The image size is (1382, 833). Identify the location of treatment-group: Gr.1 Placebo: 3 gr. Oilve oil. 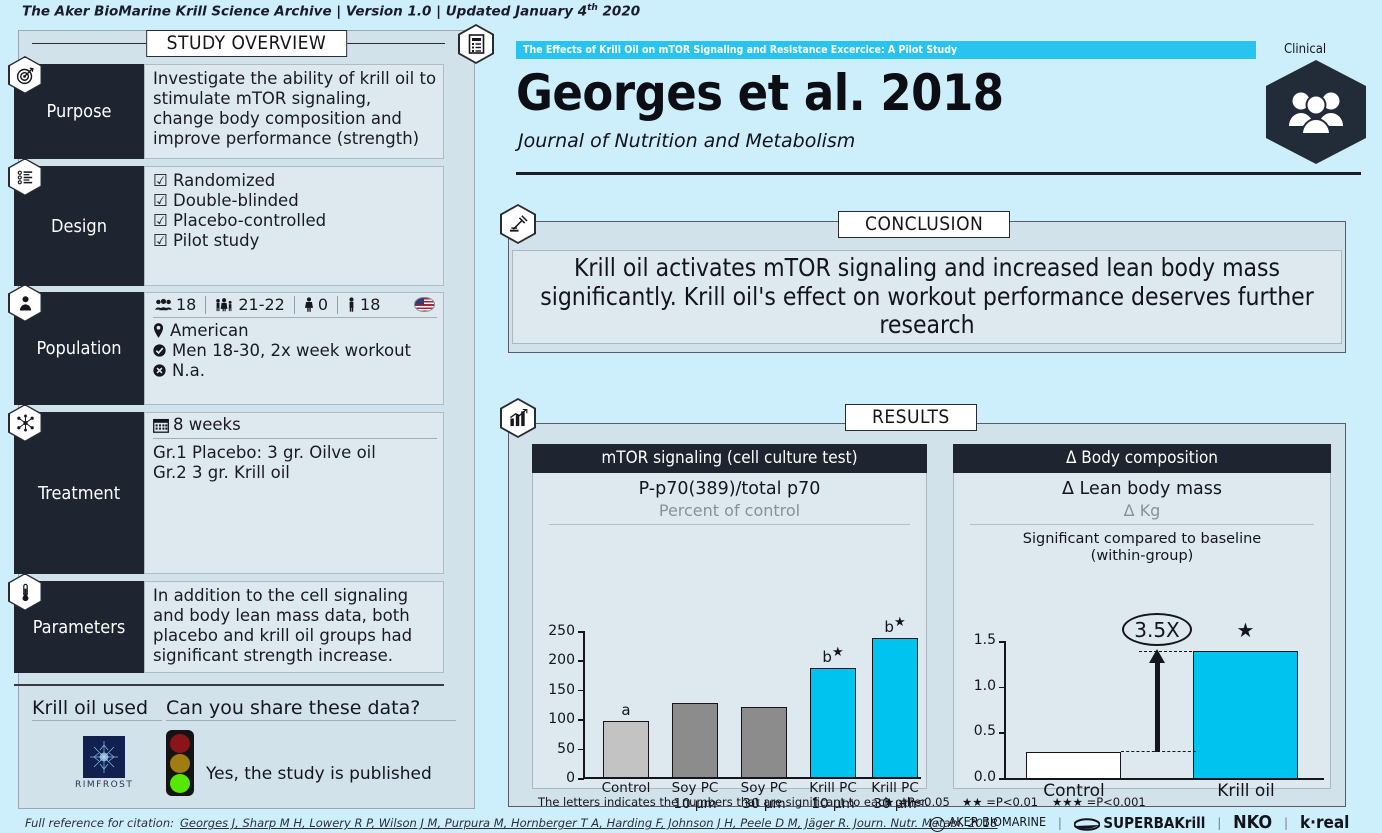
(264, 453).